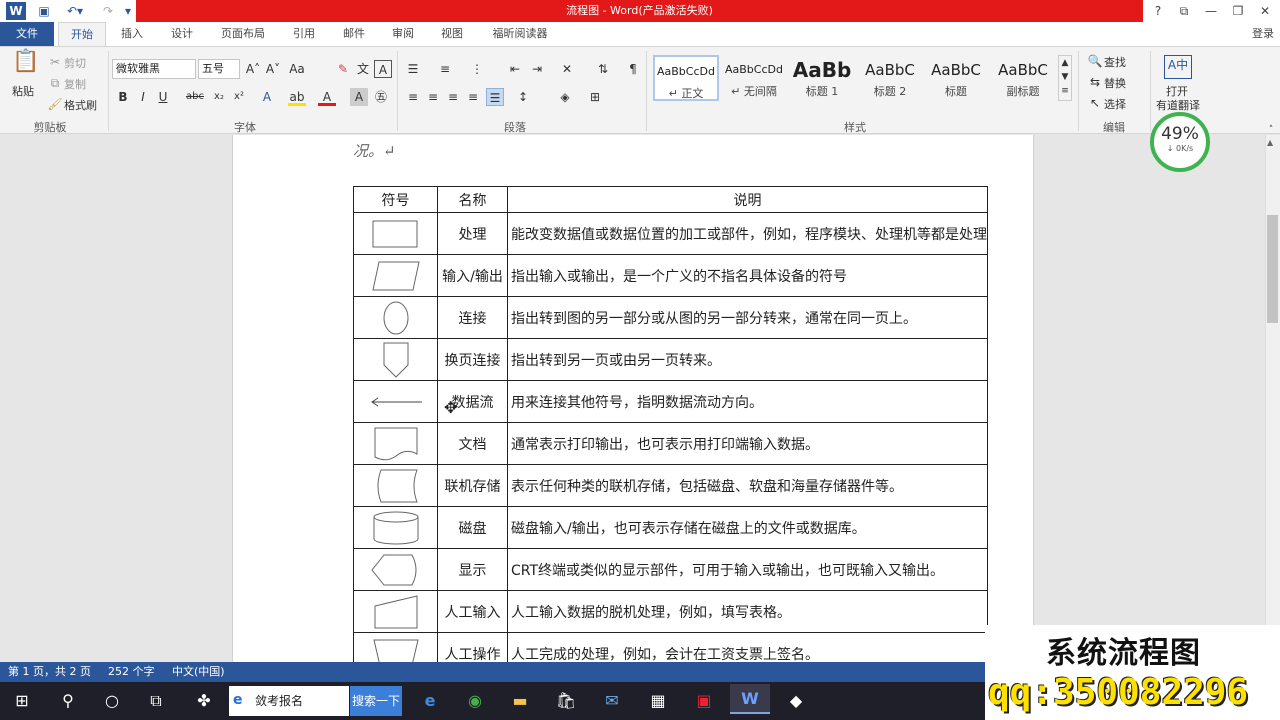  I want to click on numbering-icon: ≡, so click(445, 69).